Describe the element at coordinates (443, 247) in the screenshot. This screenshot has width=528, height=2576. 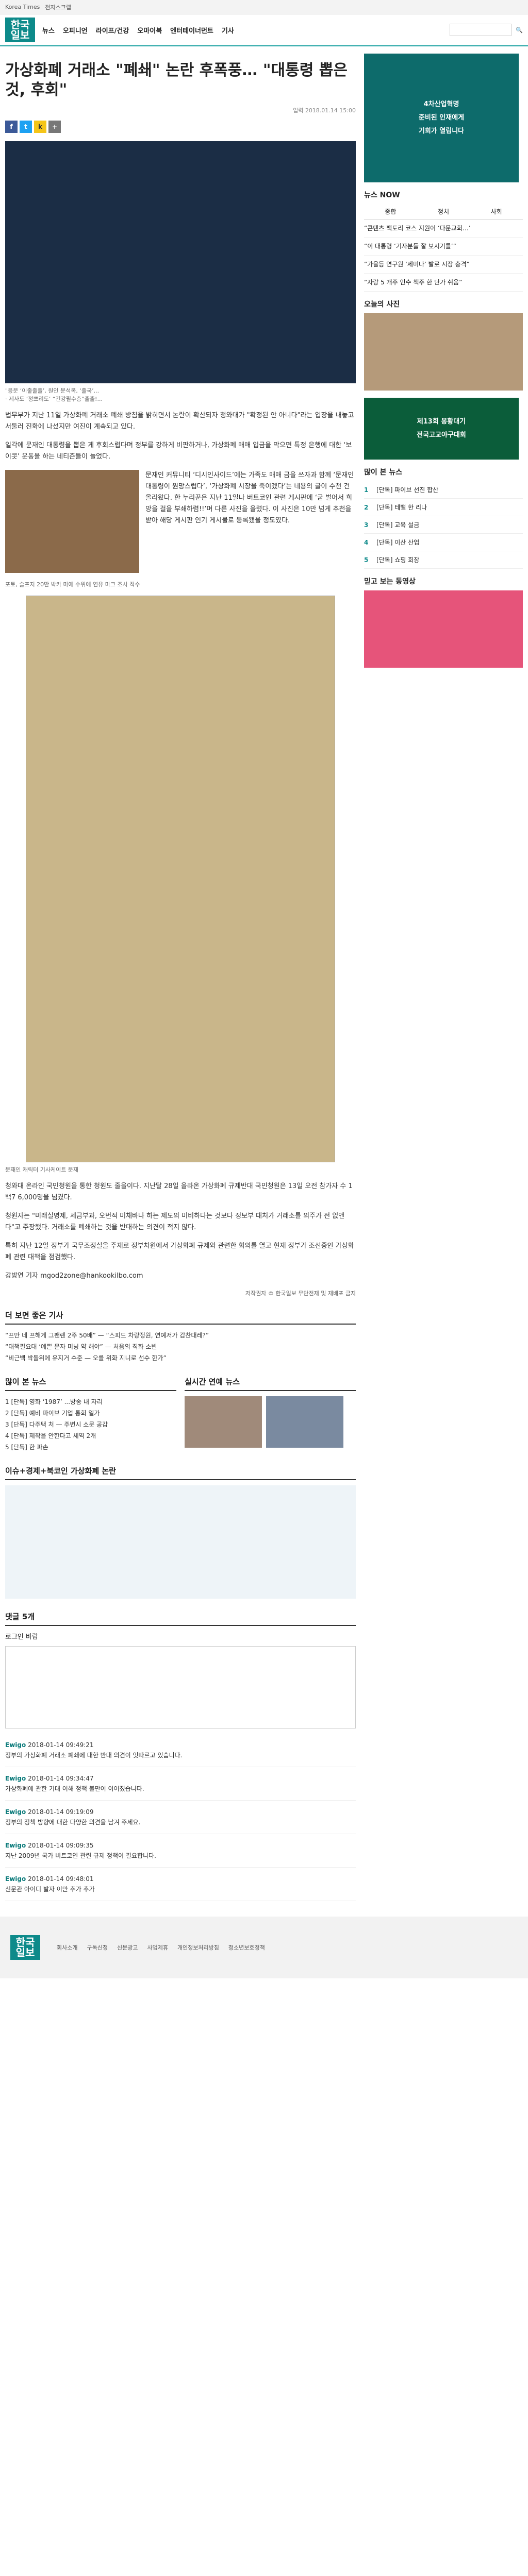
I see `list-item: “이 대통령 ‘기자분들 잘 보시기를’”` at that location.